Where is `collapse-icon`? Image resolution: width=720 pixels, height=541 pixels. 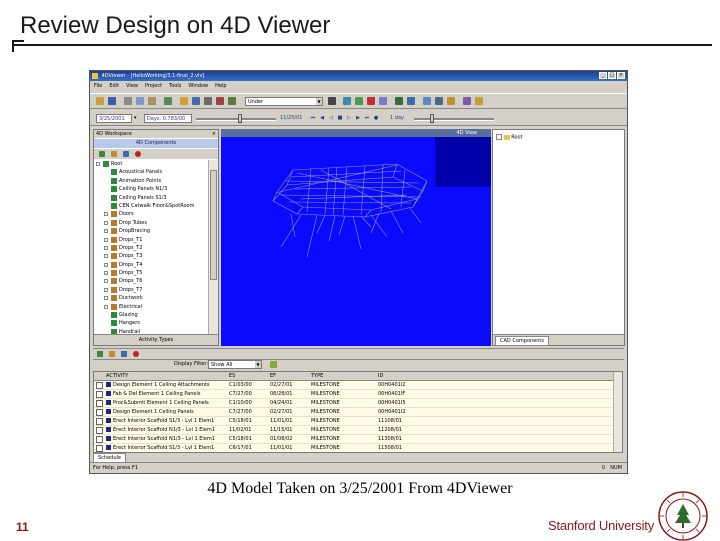 collapse-icon is located at coordinates (98, 164).